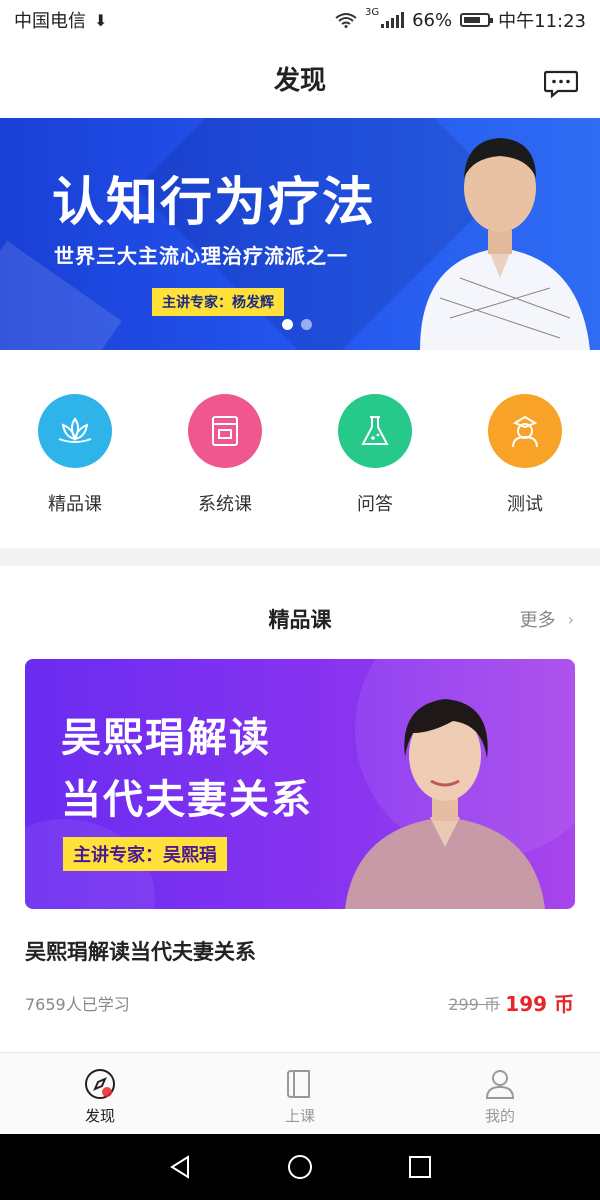 This screenshot has width=600, height=1200. I want to click on banner-expert-badge: 主讲专家：杨发辉, so click(218, 302).